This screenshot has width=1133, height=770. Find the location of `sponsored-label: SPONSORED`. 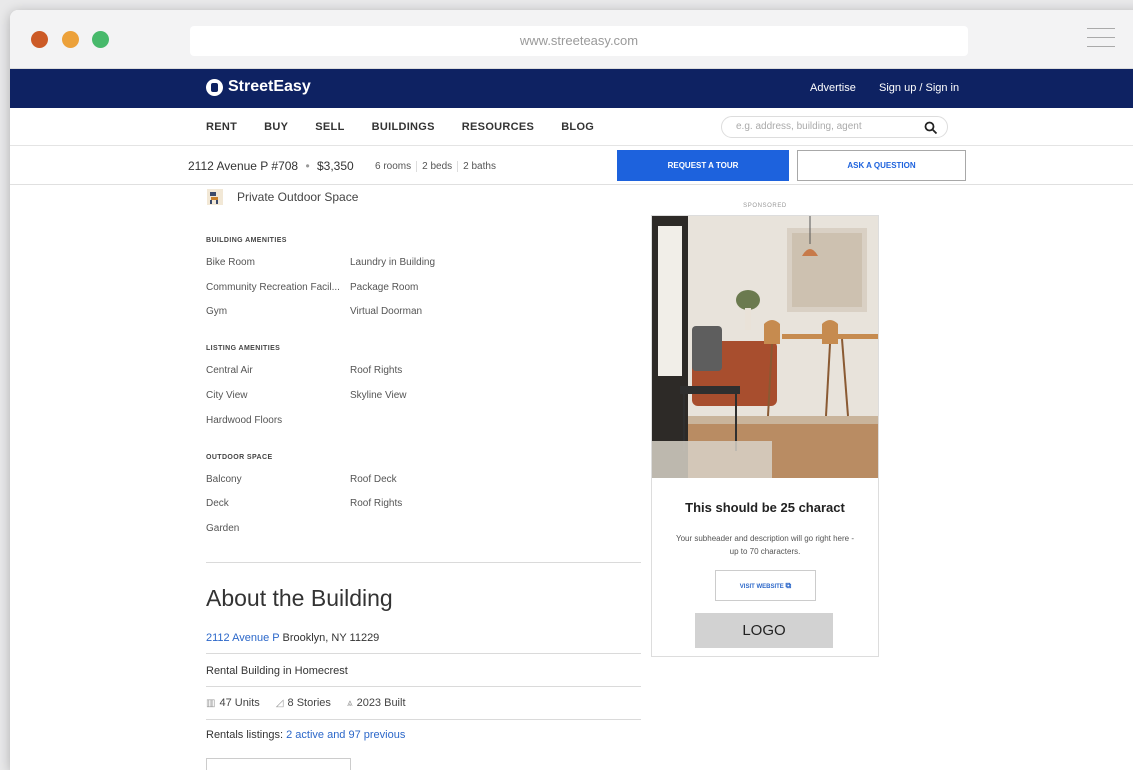

sponsored-label: SPONSORED is located at coordinates (765, 206).